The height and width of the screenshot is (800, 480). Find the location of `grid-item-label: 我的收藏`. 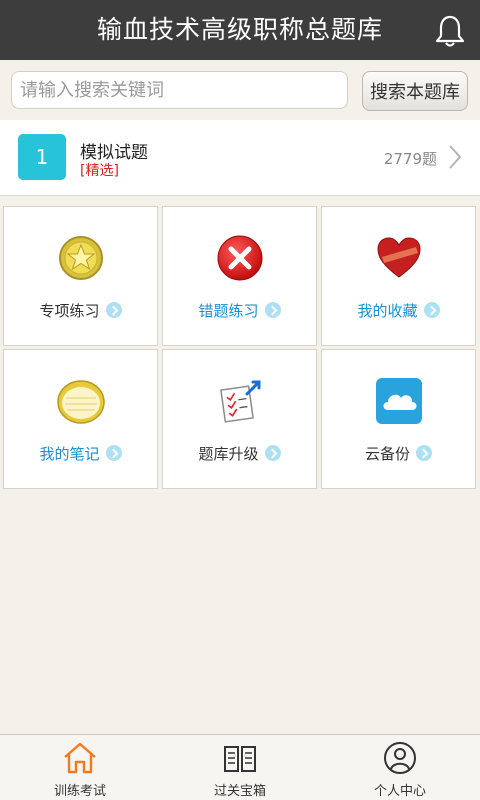

grid-item-label: 我的收藏 is located at coordinates (398, 310).